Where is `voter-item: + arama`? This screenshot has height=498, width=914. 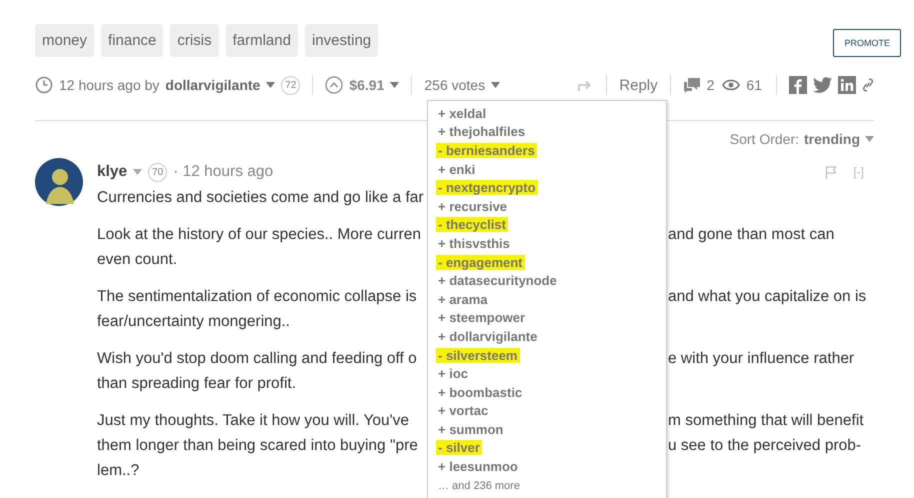
voter-item: + arama is located at coordinates (463, 299).